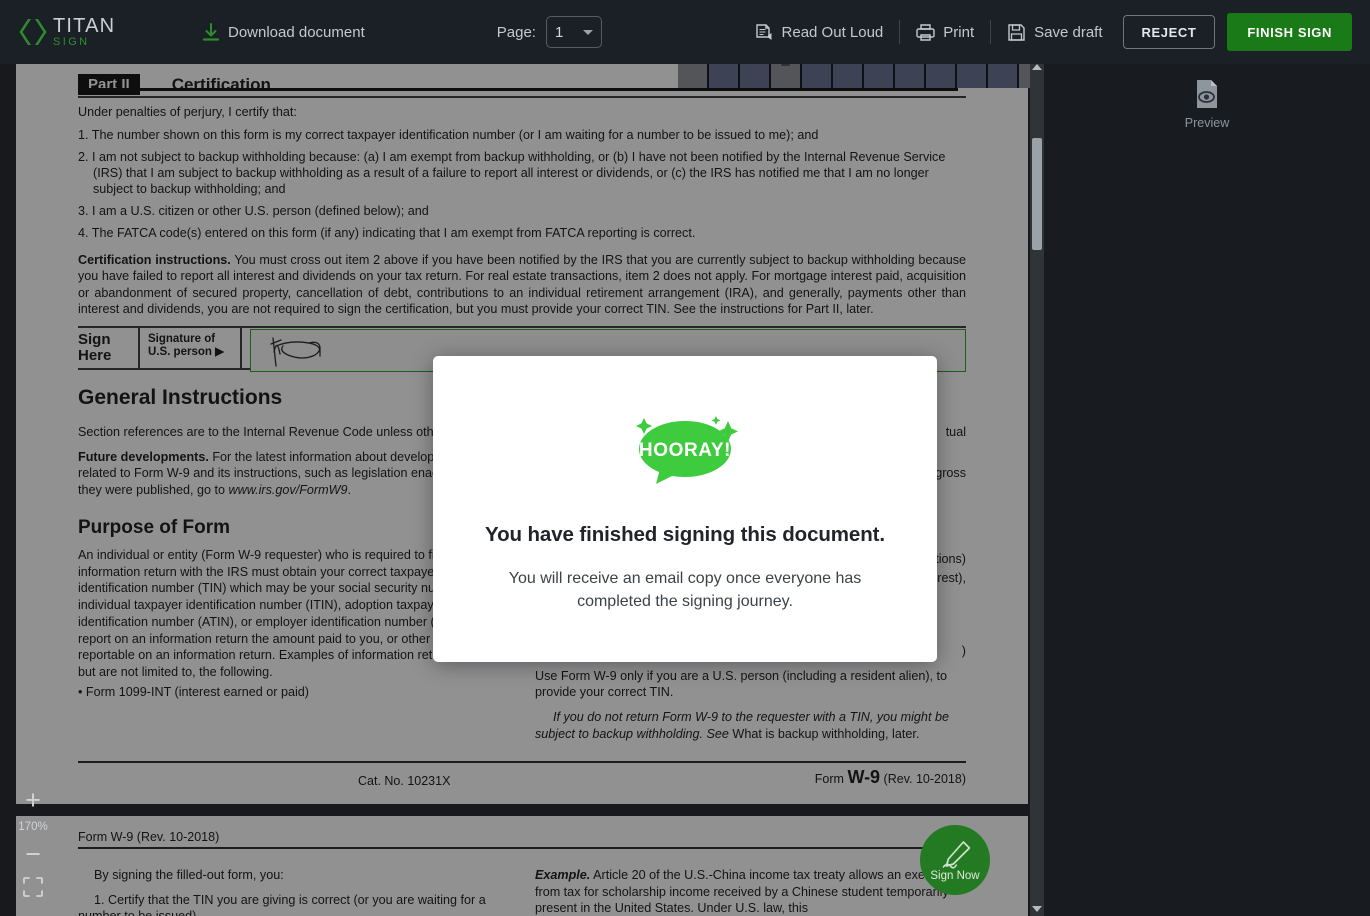 This screenshot has height=916, width=1370. Describe the element at coordinates (288, 490) in the screenshot. I see `irs-link: www.irs.gov/FormW9` at that location.